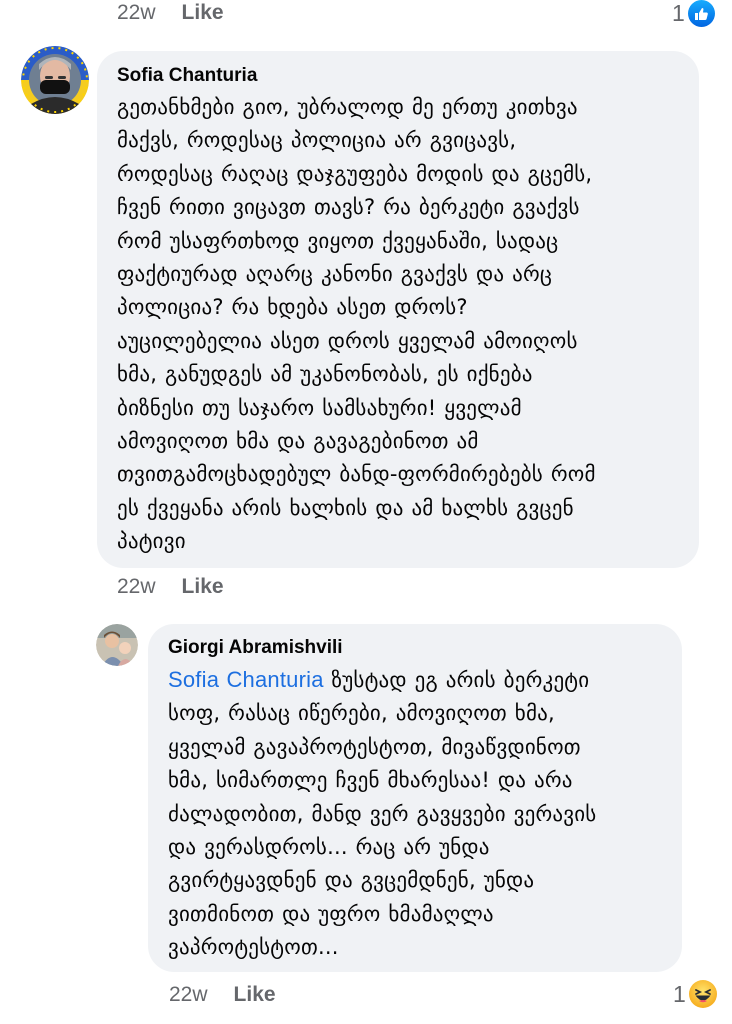 This screenshot has height=1024, width=732. What do you see at coordinates (356, 474) in the screenshot?
I see `comment-line: თვითგამოცხადებულ ბანდ-ფორმირებებს რომ` at bounding box center [356, 474].